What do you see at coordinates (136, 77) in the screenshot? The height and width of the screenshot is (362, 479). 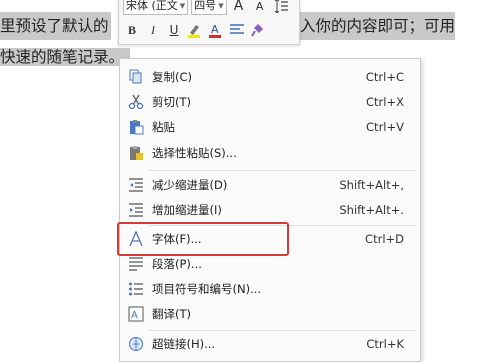 I see `copy-icon` at bounding box center [136, 77].